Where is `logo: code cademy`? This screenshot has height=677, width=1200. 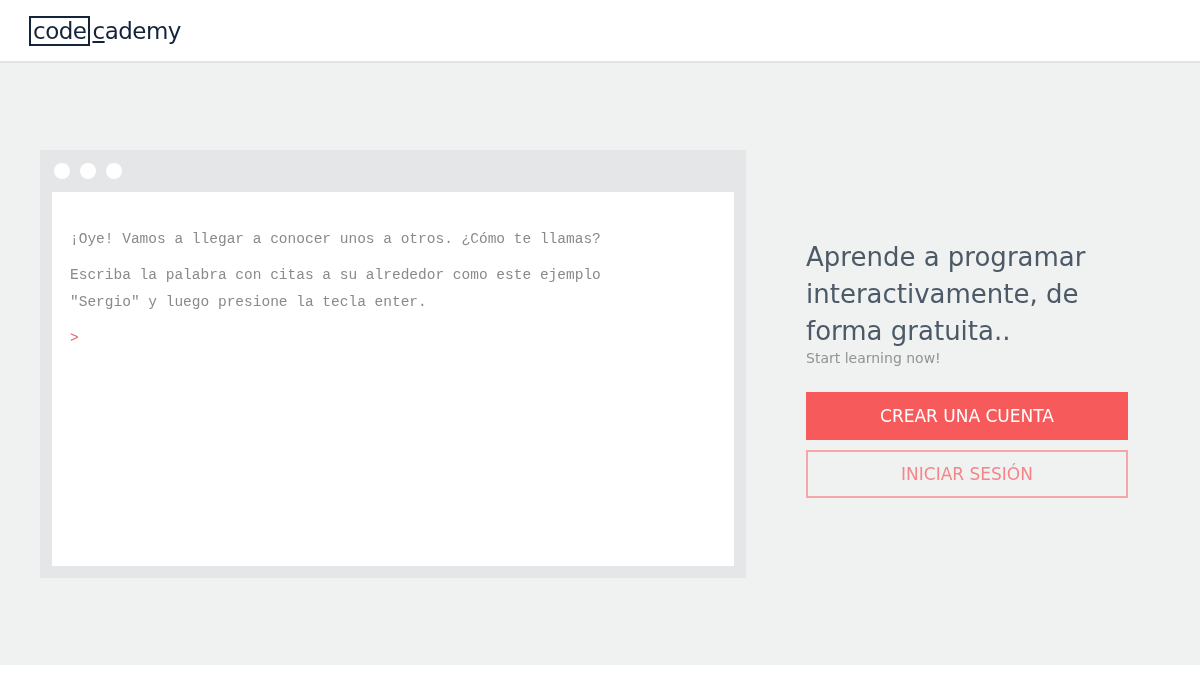
logo: code cademy is located at coordinates (105, 30).